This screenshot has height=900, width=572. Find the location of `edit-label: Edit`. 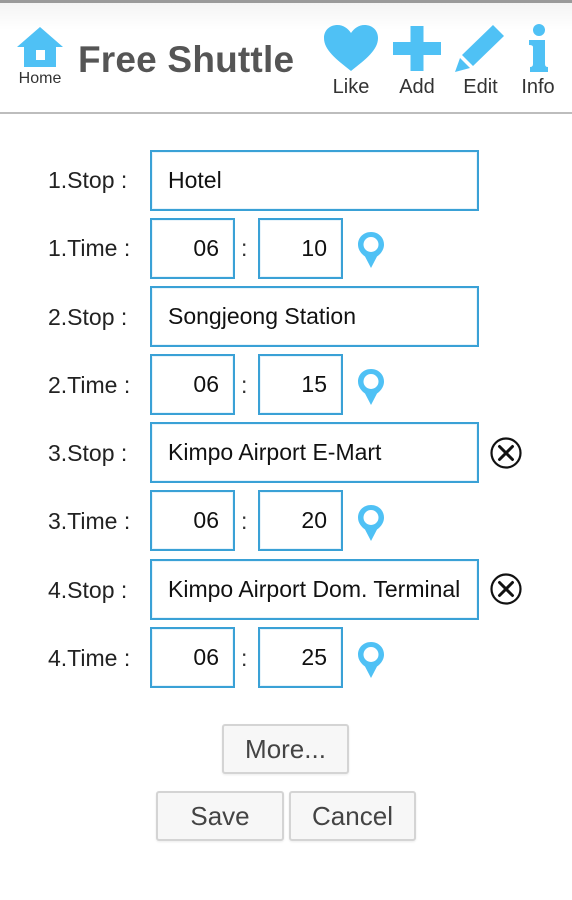

edit-label: Edit is located at coordinates (480, 87).